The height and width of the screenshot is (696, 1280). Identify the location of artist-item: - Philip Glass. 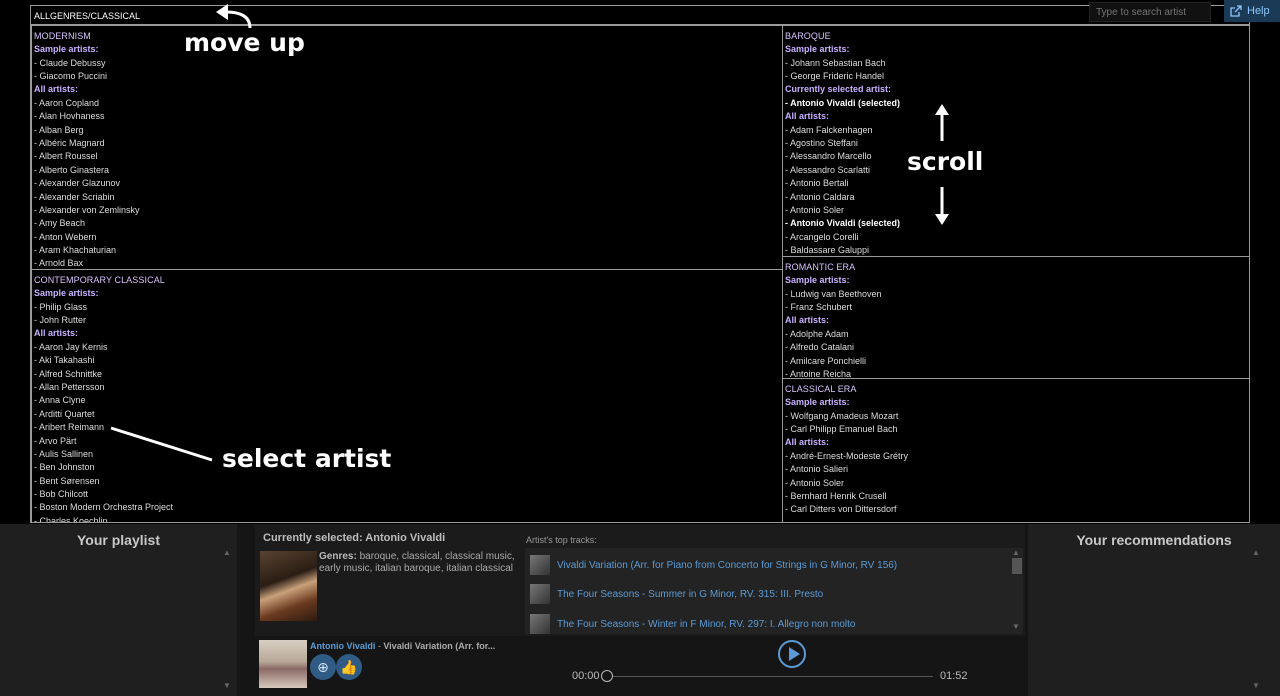
(408, 307).